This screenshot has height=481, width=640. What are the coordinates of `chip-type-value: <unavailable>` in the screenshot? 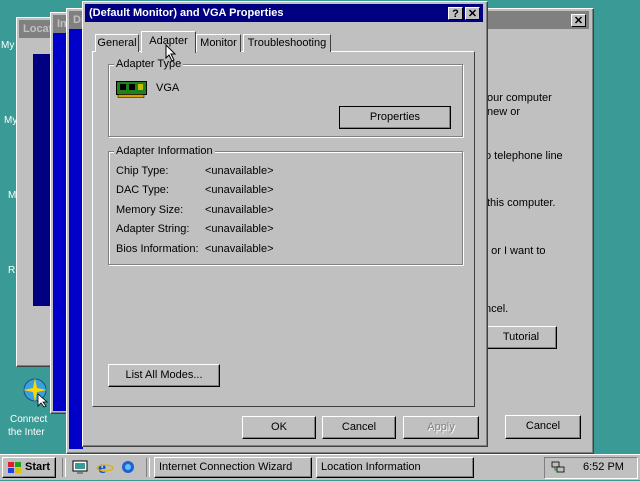 It's located at (239, 171).